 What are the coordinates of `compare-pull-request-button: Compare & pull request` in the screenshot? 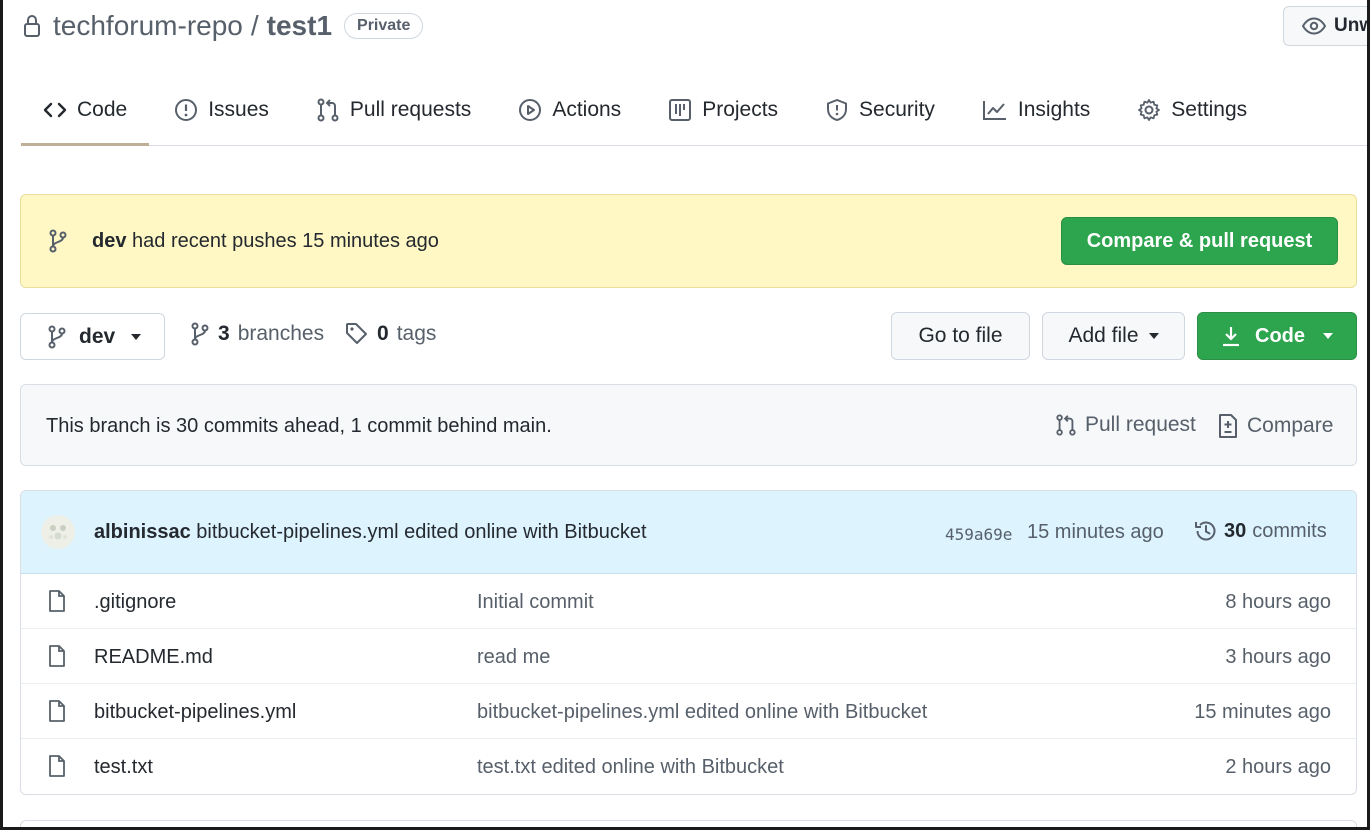 It's located at (1199, 241).